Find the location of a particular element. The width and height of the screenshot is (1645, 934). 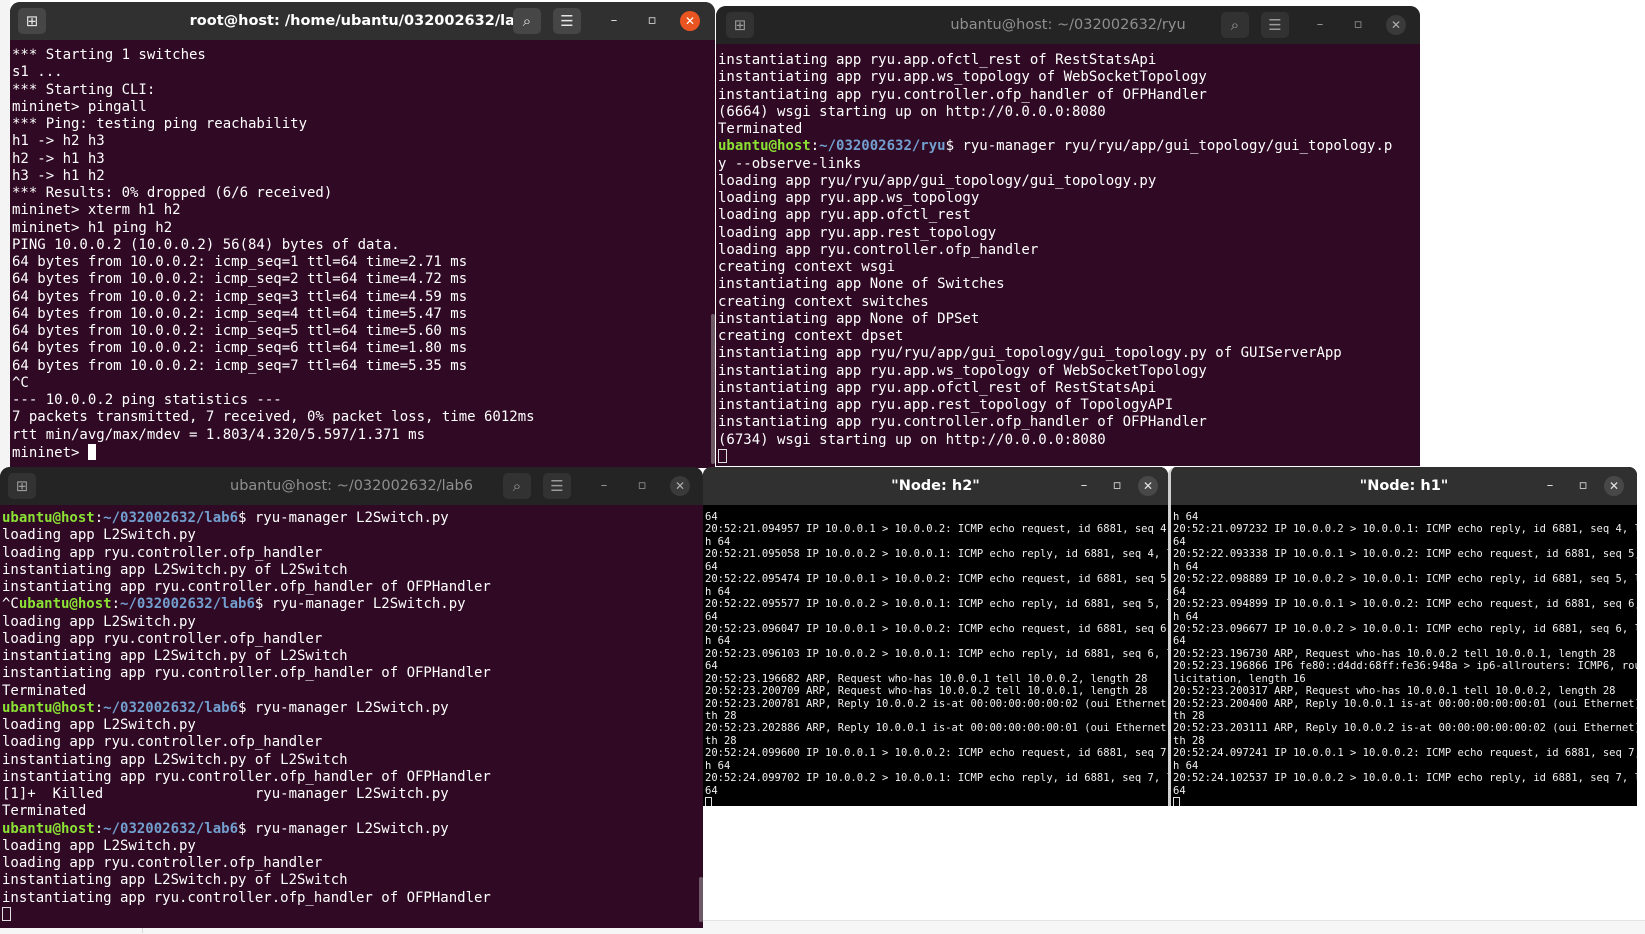

terminal-line: Terminated is located at coordinates (760, 129).